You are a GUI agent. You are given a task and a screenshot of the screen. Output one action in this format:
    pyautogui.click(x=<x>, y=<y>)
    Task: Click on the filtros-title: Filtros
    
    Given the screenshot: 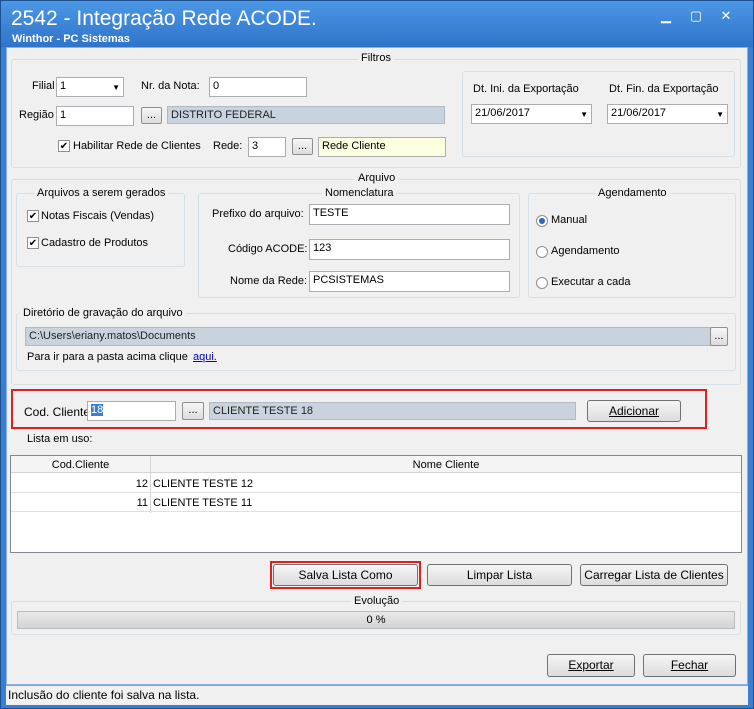 What is the action you would take?
    pyautogui.click(x=376, y=58)
    